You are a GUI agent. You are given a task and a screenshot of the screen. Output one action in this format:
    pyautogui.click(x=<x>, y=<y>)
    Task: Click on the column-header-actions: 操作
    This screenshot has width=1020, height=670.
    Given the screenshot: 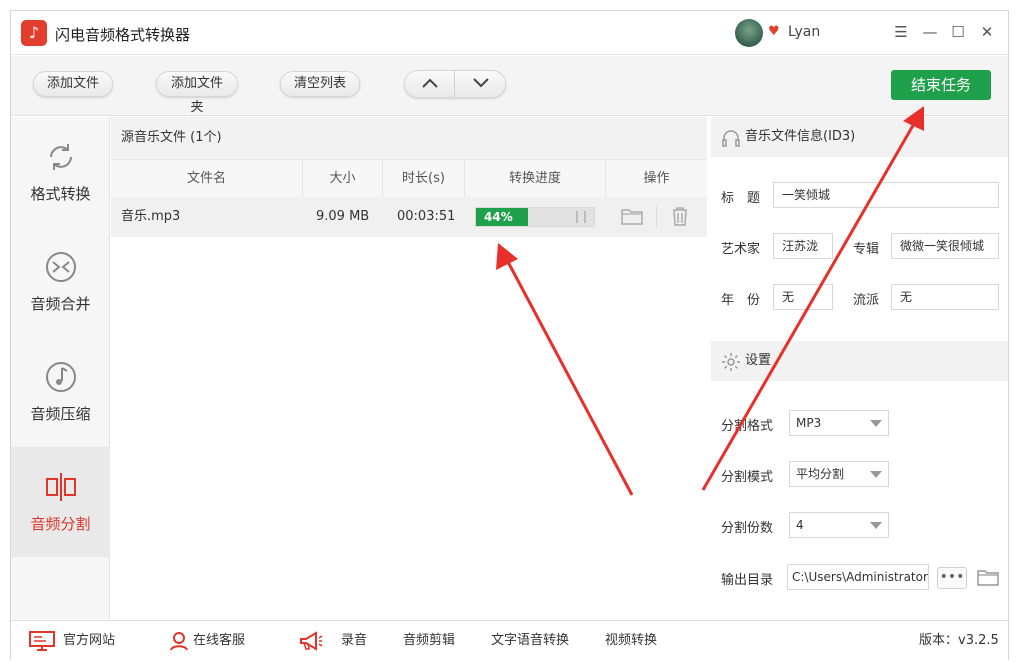 What is the action you would take?
    pyautogui.click(x=656, y=178)
    